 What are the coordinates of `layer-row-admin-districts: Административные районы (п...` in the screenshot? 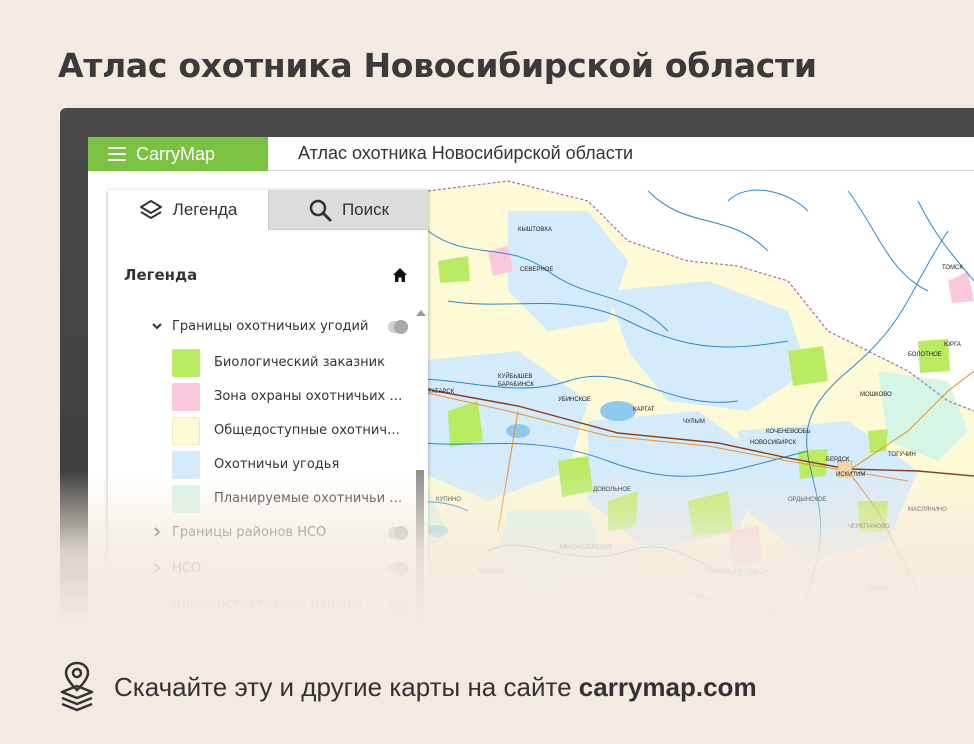 It's located at (264, 606).